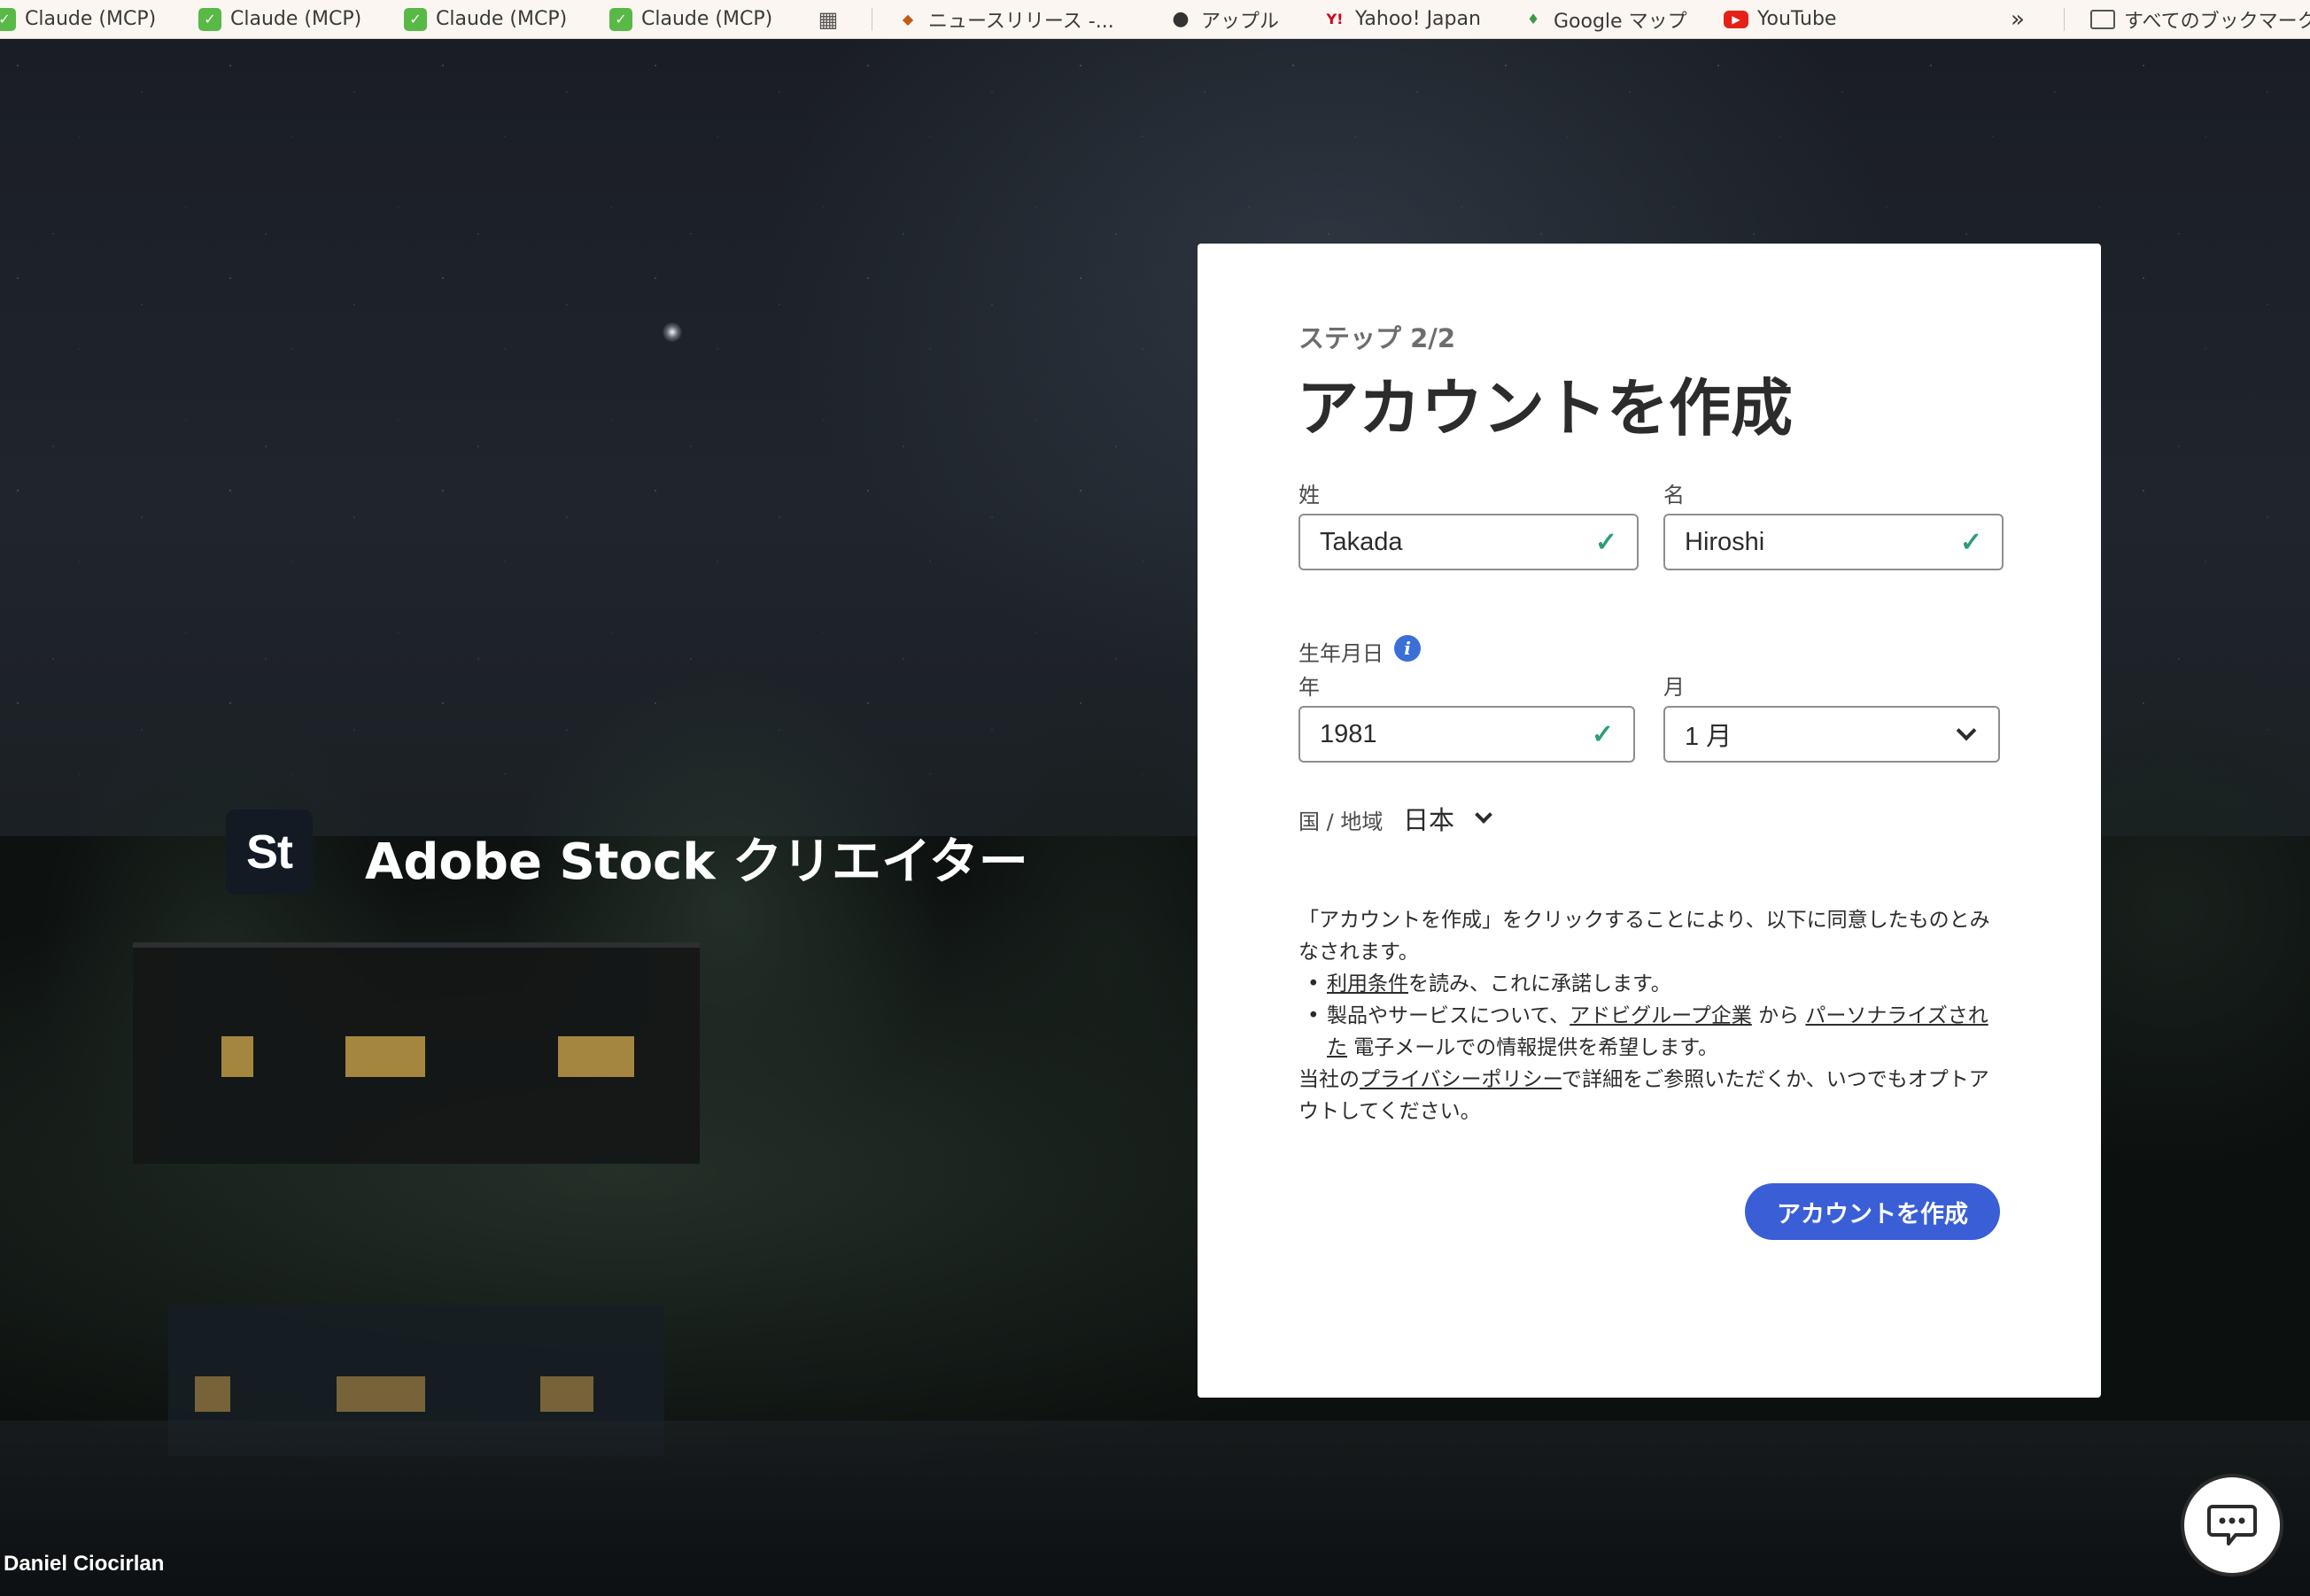 This screenshot has width=2310, height=1596. What do you see at coordinates (1461, 1079) in the screenshot?
I see `privacy-policy-link: プライバシーポリシー` at bounding box center [1461, 1079].